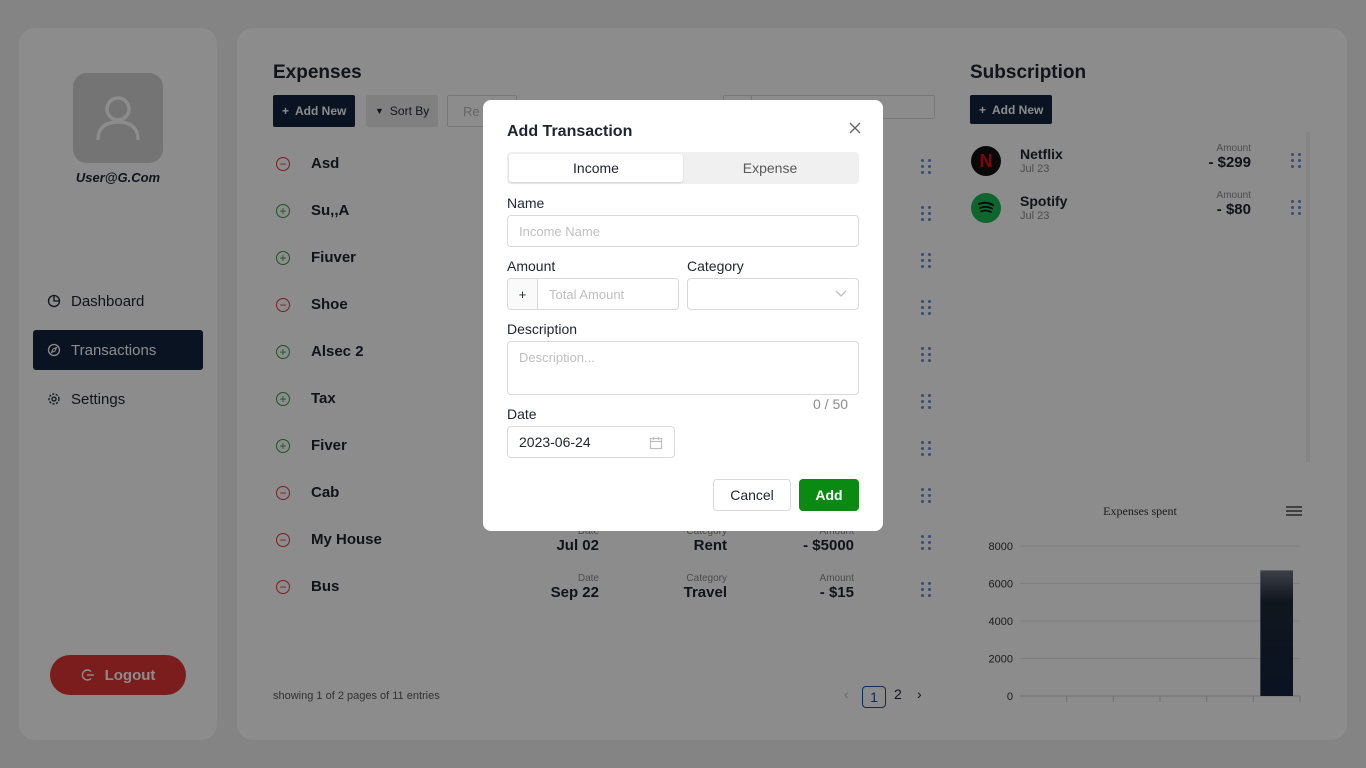  I want to click on date-label: Date, so click(522, 414).